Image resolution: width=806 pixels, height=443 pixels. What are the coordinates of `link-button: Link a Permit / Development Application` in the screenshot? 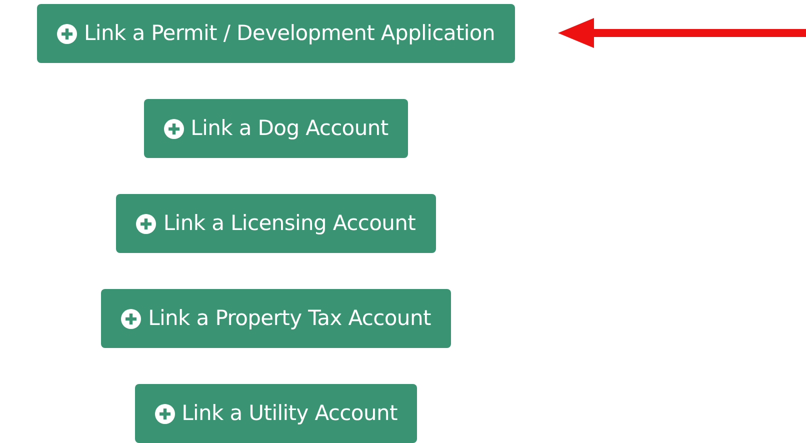 It's located at (276, 33).